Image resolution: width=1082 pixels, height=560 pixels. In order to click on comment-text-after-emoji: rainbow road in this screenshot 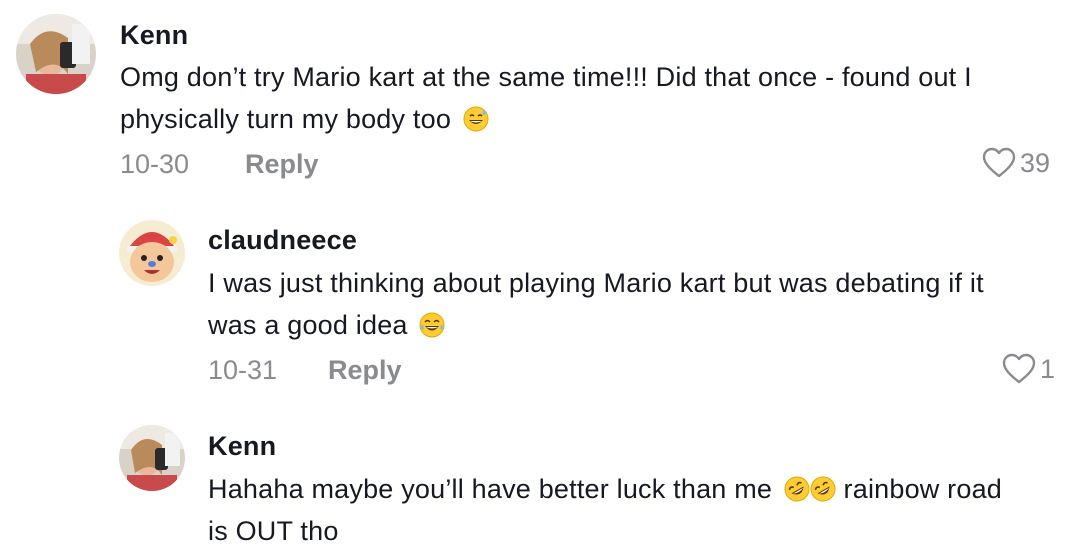, I will do `click(923, 489)`.